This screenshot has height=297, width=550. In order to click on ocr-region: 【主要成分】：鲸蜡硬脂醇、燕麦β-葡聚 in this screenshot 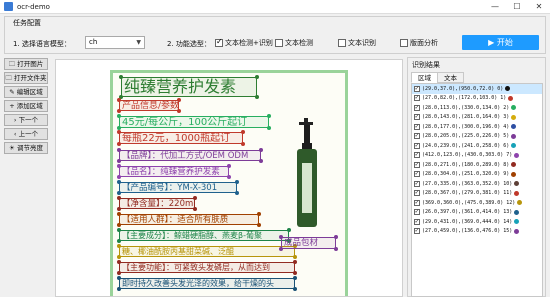, I will do `click(204, 235)`.